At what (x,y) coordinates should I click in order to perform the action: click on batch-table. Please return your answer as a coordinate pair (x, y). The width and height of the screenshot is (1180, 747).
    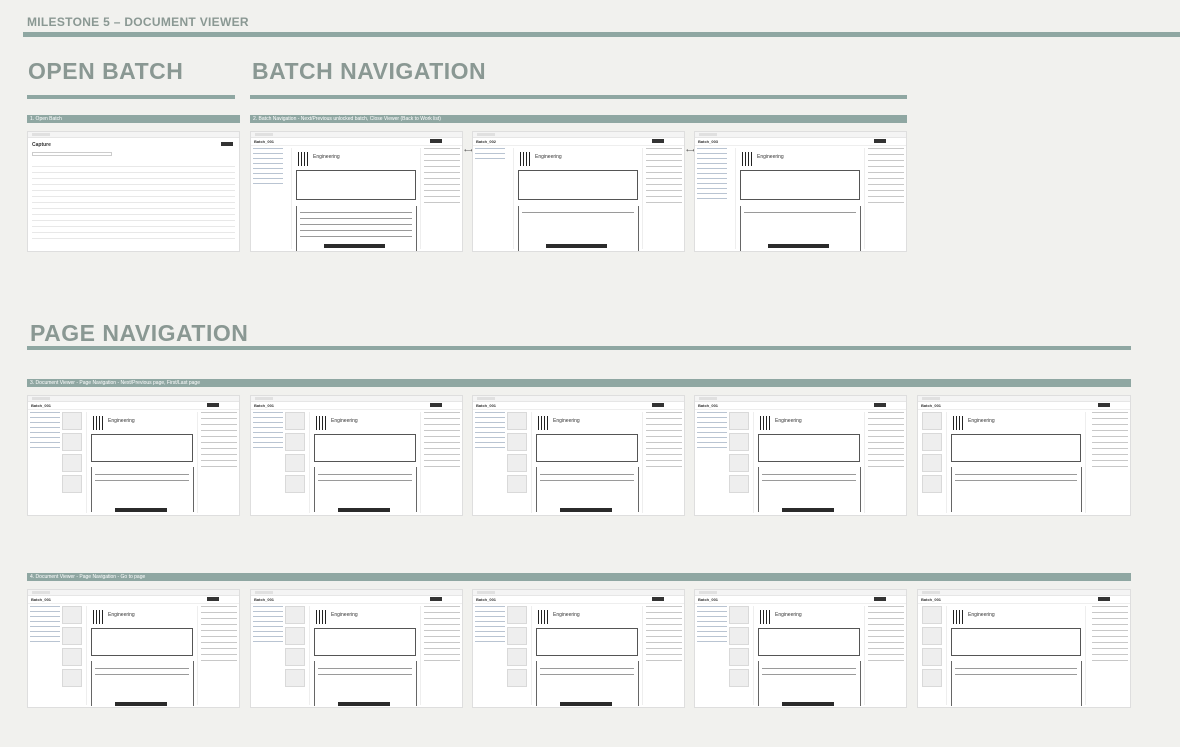
    Looking at the image, I should click on (133, 206).